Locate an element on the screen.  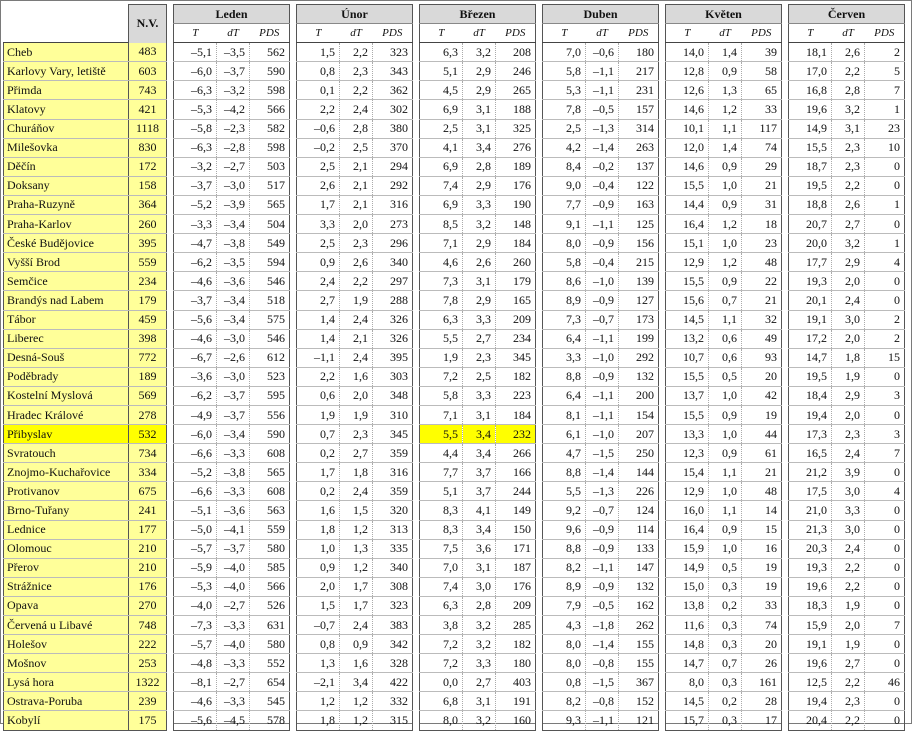
value-cell-t: –3,6 is located at coordinates (195, 377).